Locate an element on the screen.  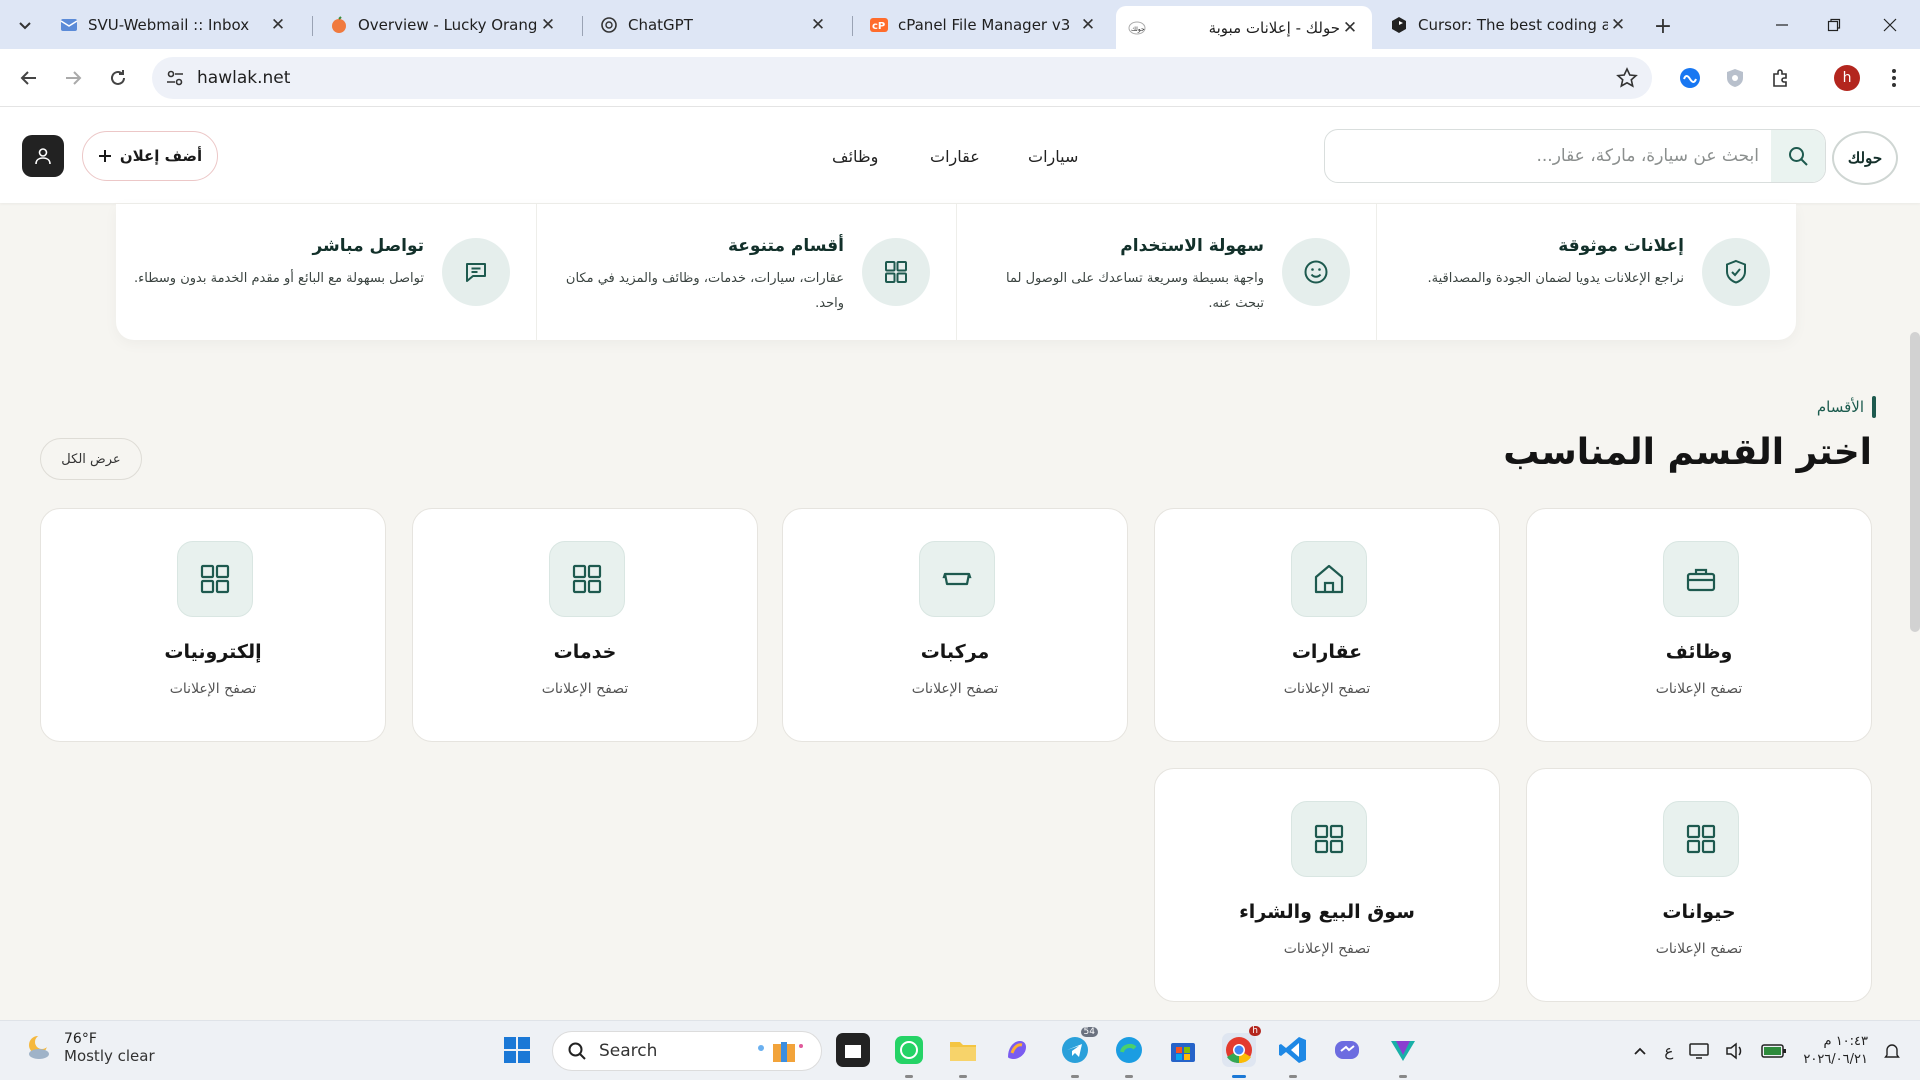
input-language: ع is located at coordinates (1668, 1051).